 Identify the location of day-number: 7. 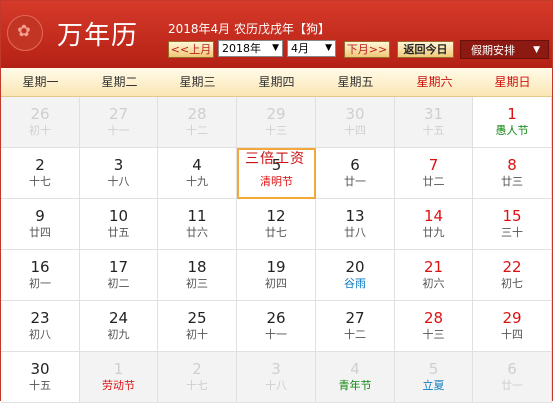
(433, 165).